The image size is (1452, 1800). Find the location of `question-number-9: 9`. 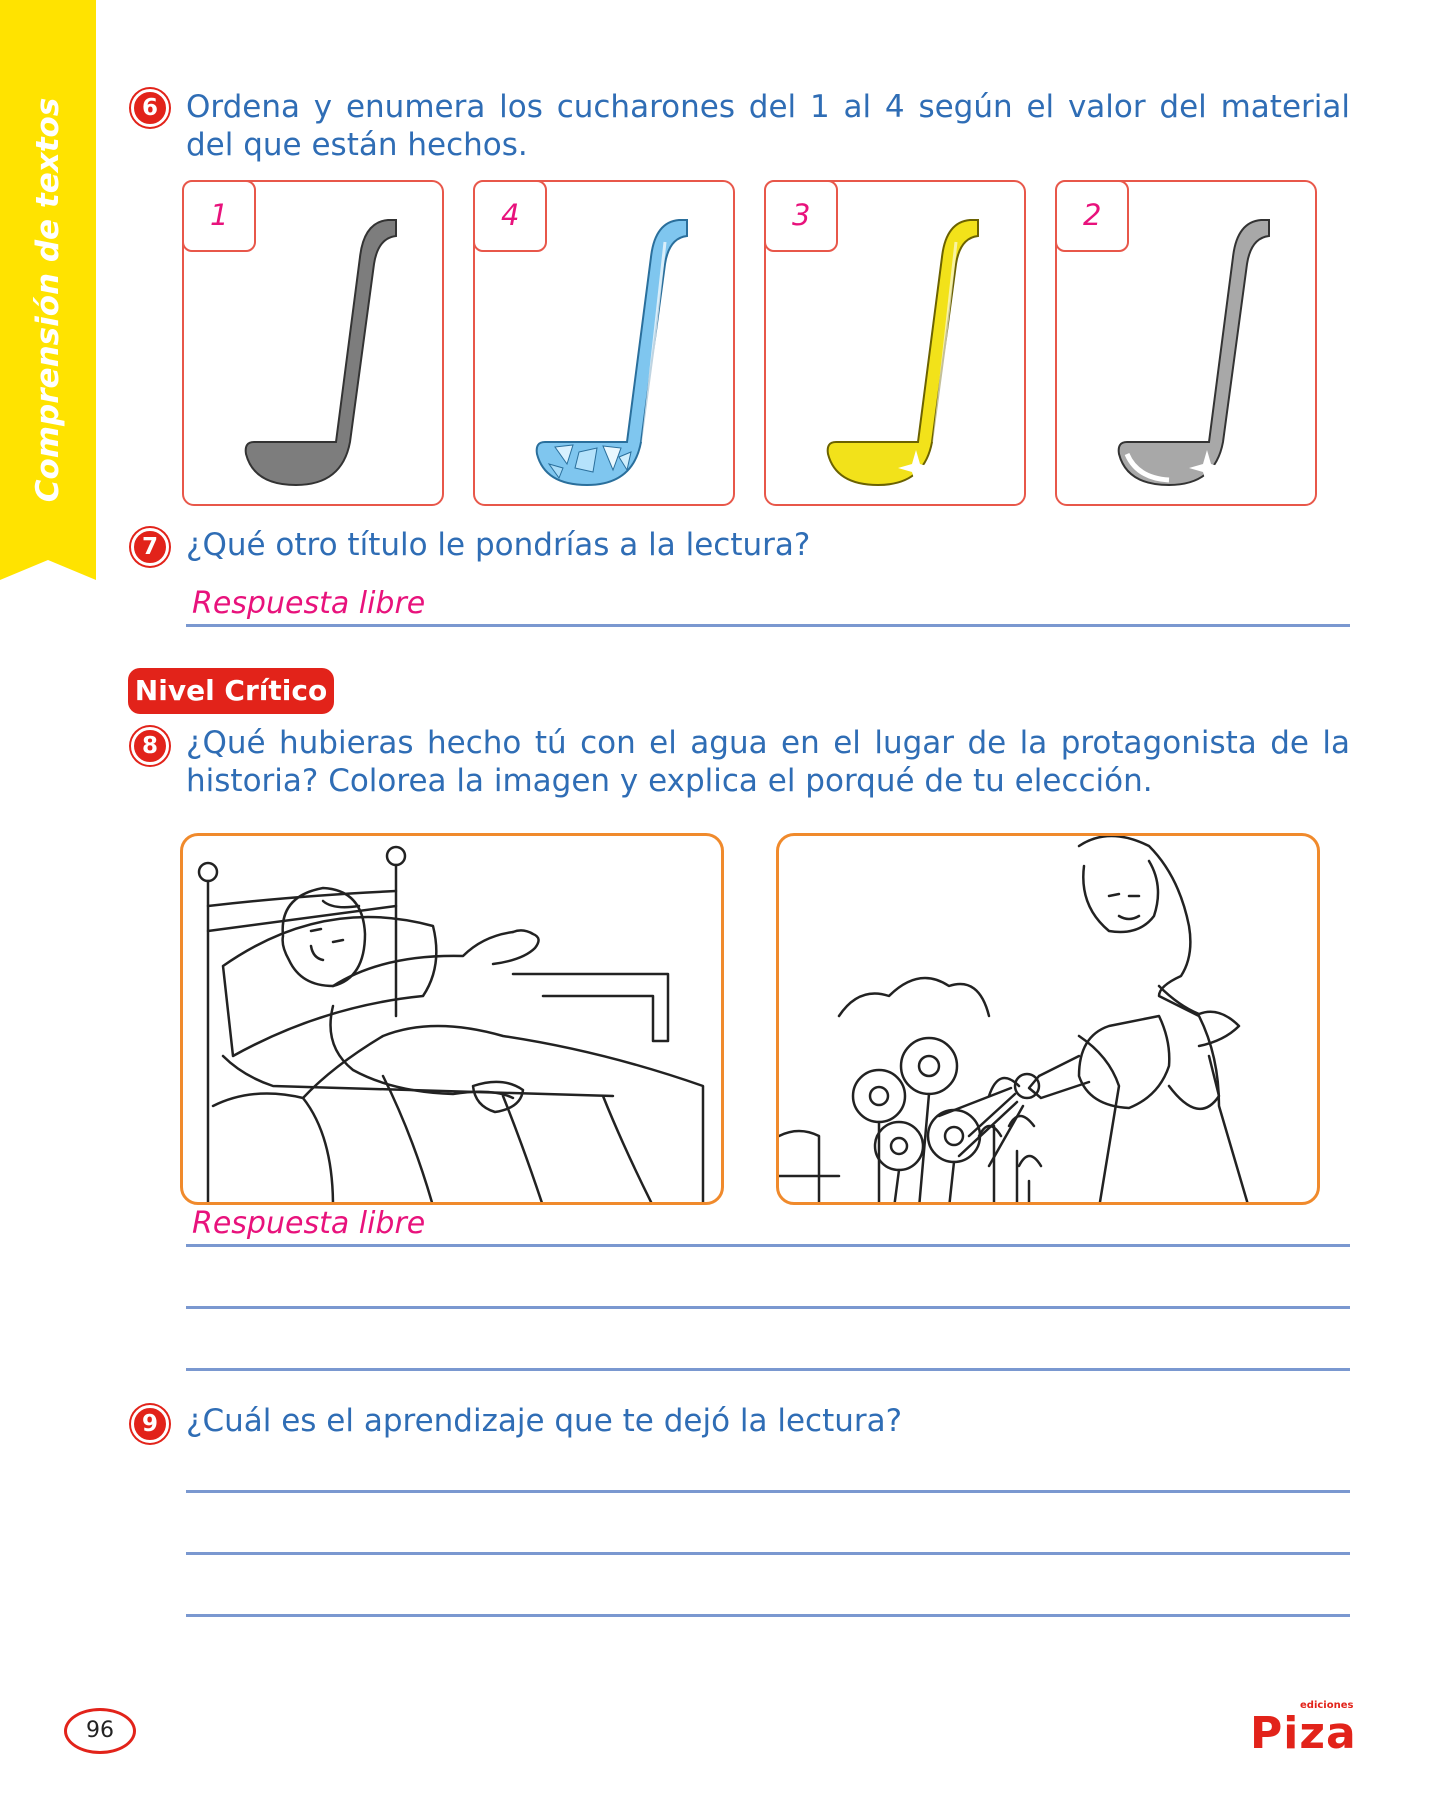

question-number-9: 9 is located at coordinates (150, 1424).